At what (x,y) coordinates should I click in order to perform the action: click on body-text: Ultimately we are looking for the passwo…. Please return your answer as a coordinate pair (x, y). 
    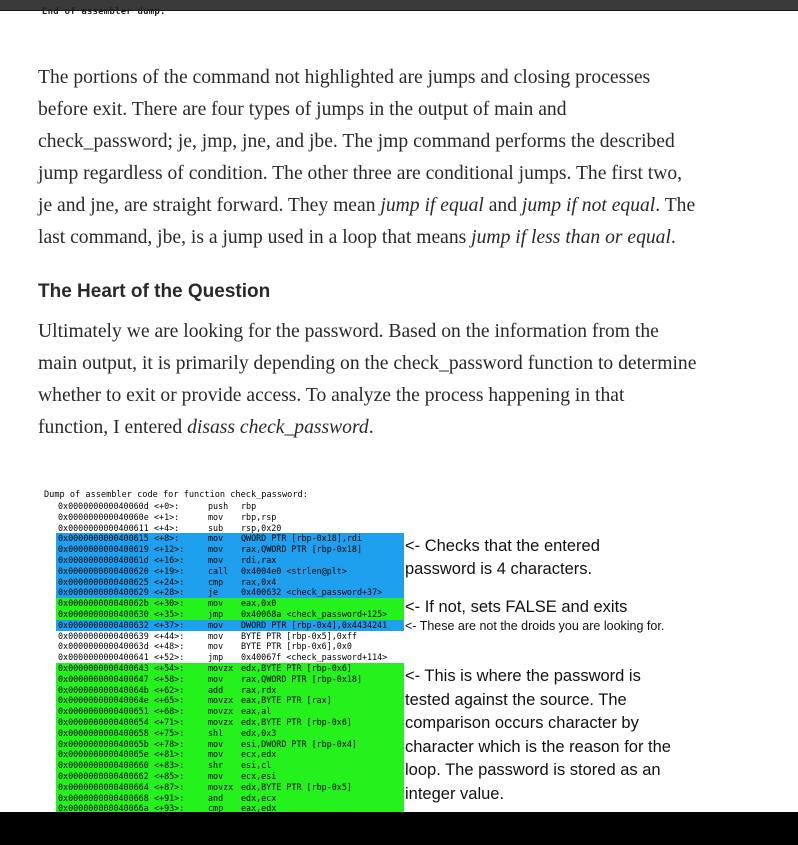
    Looking at the image, I should click on (348, 331).